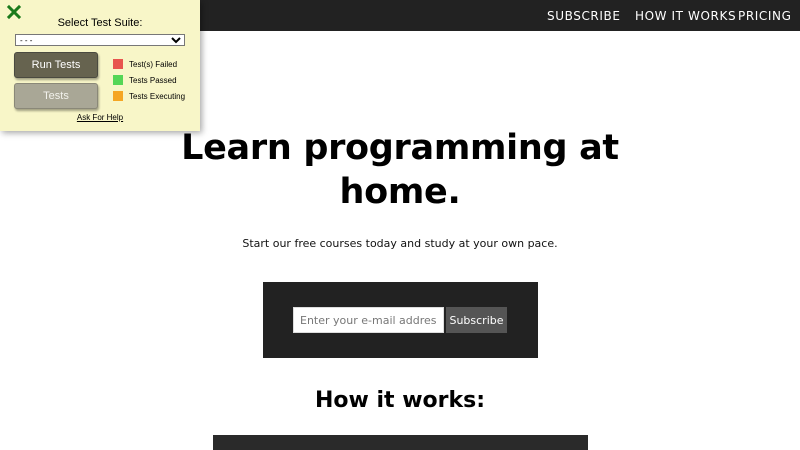  I want to click on ask-for-help-link: Ask For Help, so click(100, 117).